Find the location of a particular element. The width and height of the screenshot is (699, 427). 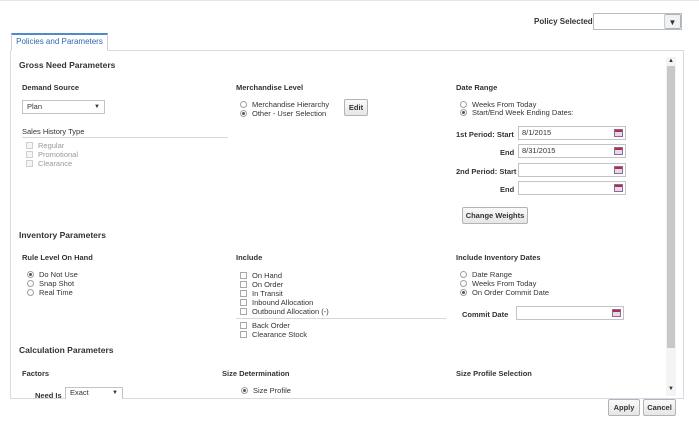

on-order-commit-option: On Order Commit Date is located at coordinates (504, 292).